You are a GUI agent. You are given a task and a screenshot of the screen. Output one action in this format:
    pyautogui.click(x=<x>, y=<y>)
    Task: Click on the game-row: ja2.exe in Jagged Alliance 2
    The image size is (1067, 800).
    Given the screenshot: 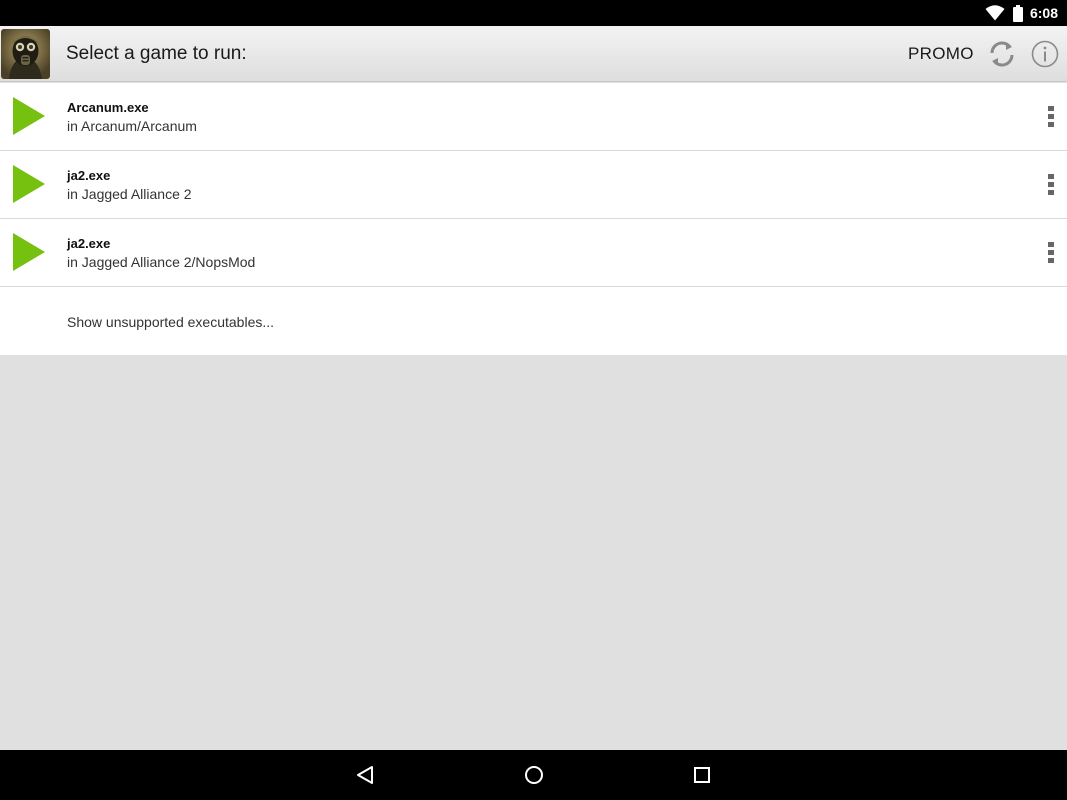 What is the action you would take?
    pyautogui.click(x=533, y=185)
    